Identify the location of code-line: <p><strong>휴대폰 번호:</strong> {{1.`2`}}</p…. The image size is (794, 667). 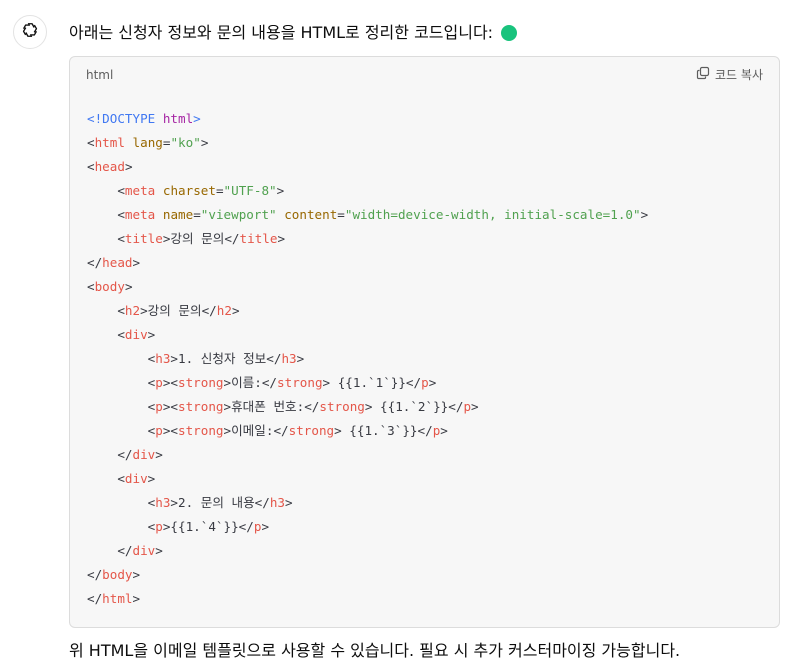
(367, 407).